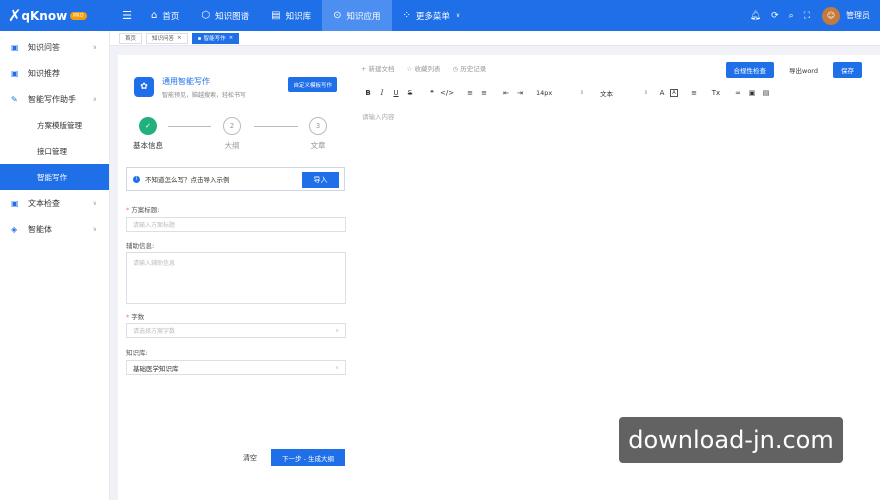 Image resolution: width=880 pixels, height=500 pixels. I want to click on graph-icon: ⬡, so click(206, 15).